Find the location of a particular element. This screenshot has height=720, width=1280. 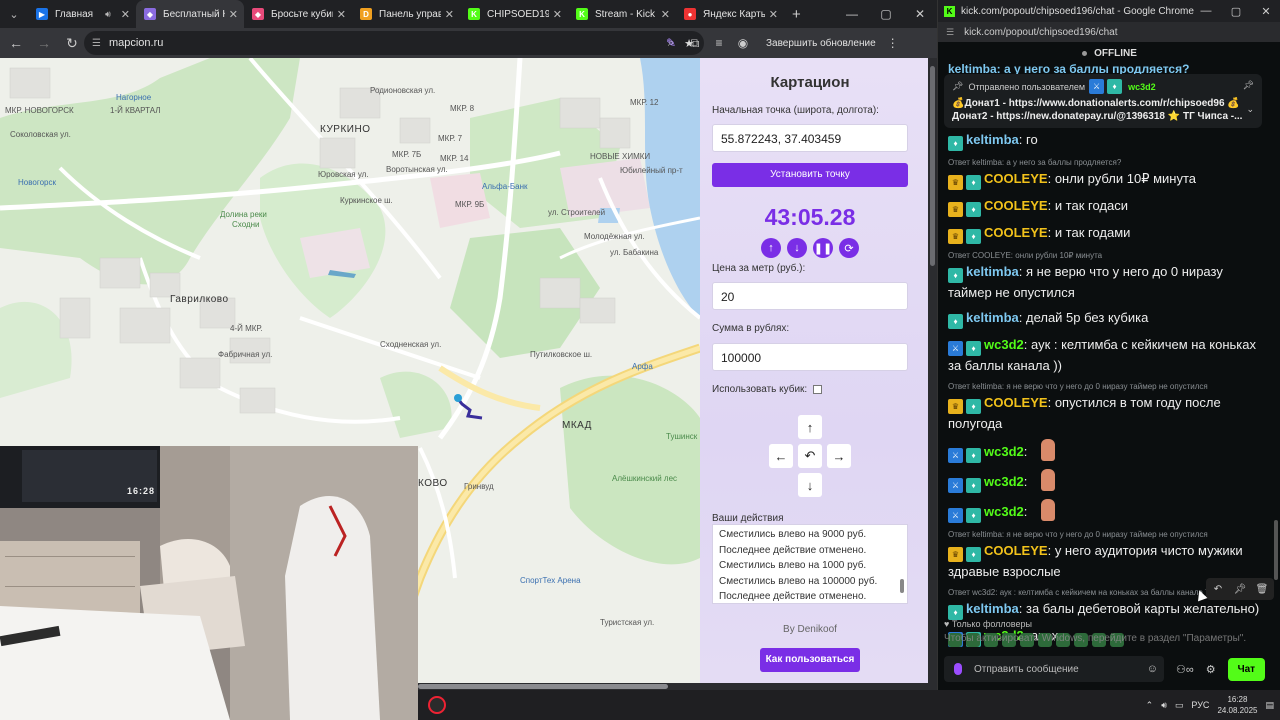

chat-message: ♛ ♦ COOLEYE: и так годаси is located at coordinates (1108, 206).